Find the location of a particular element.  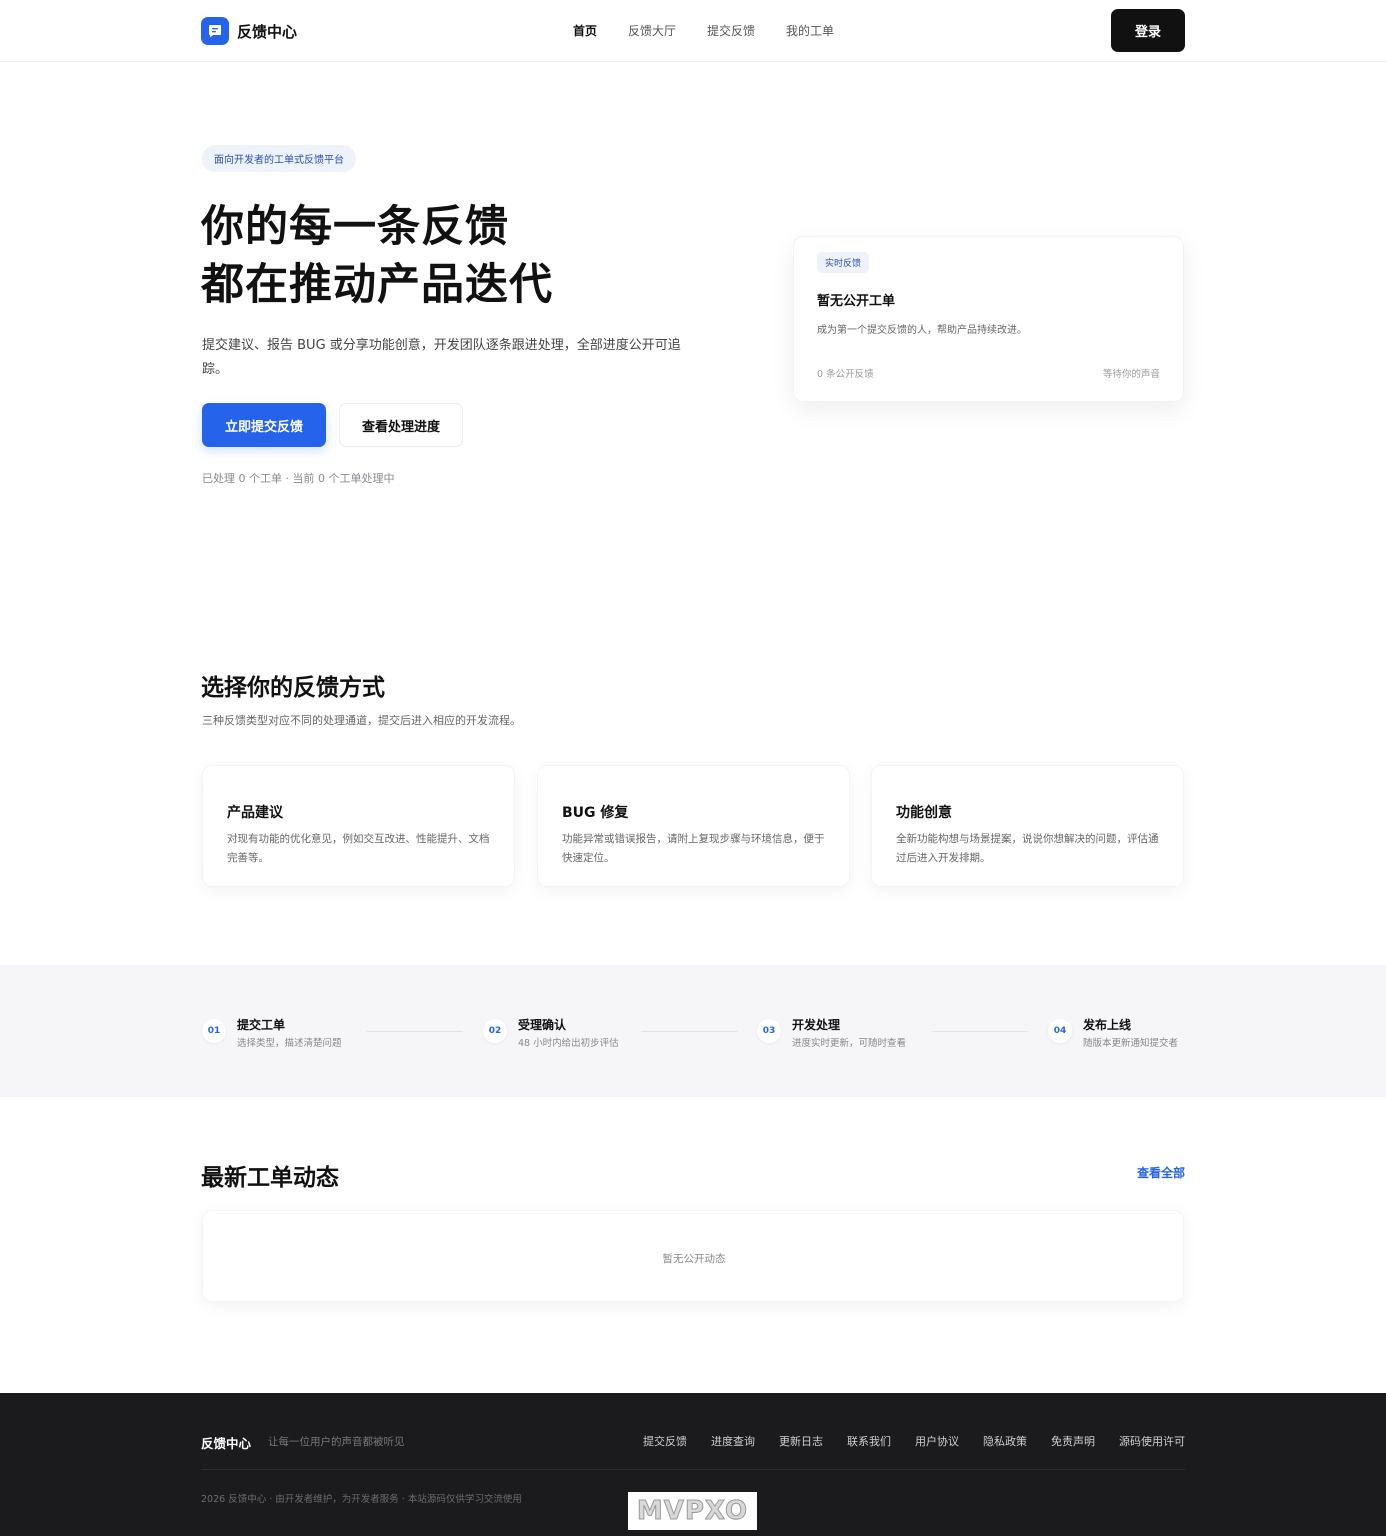

step-description: 随版本更新通知提交者 is located at coordinates (1131, 1043).